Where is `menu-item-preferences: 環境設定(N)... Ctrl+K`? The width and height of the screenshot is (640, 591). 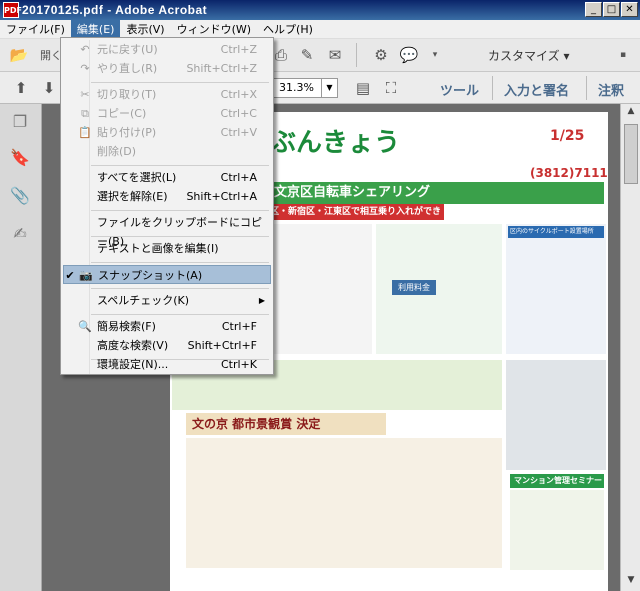 menu-item-preferences: 環境設定(N)... Ctrl+K is located at coordinates (167, 364).